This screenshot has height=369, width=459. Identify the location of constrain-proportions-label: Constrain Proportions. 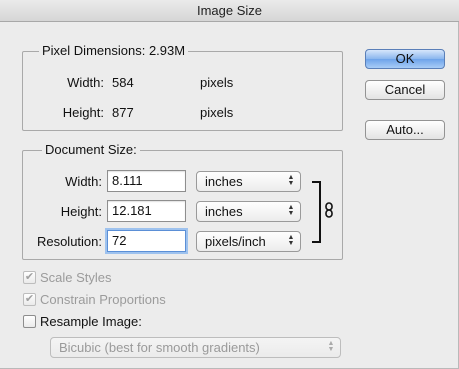
(103, 299).